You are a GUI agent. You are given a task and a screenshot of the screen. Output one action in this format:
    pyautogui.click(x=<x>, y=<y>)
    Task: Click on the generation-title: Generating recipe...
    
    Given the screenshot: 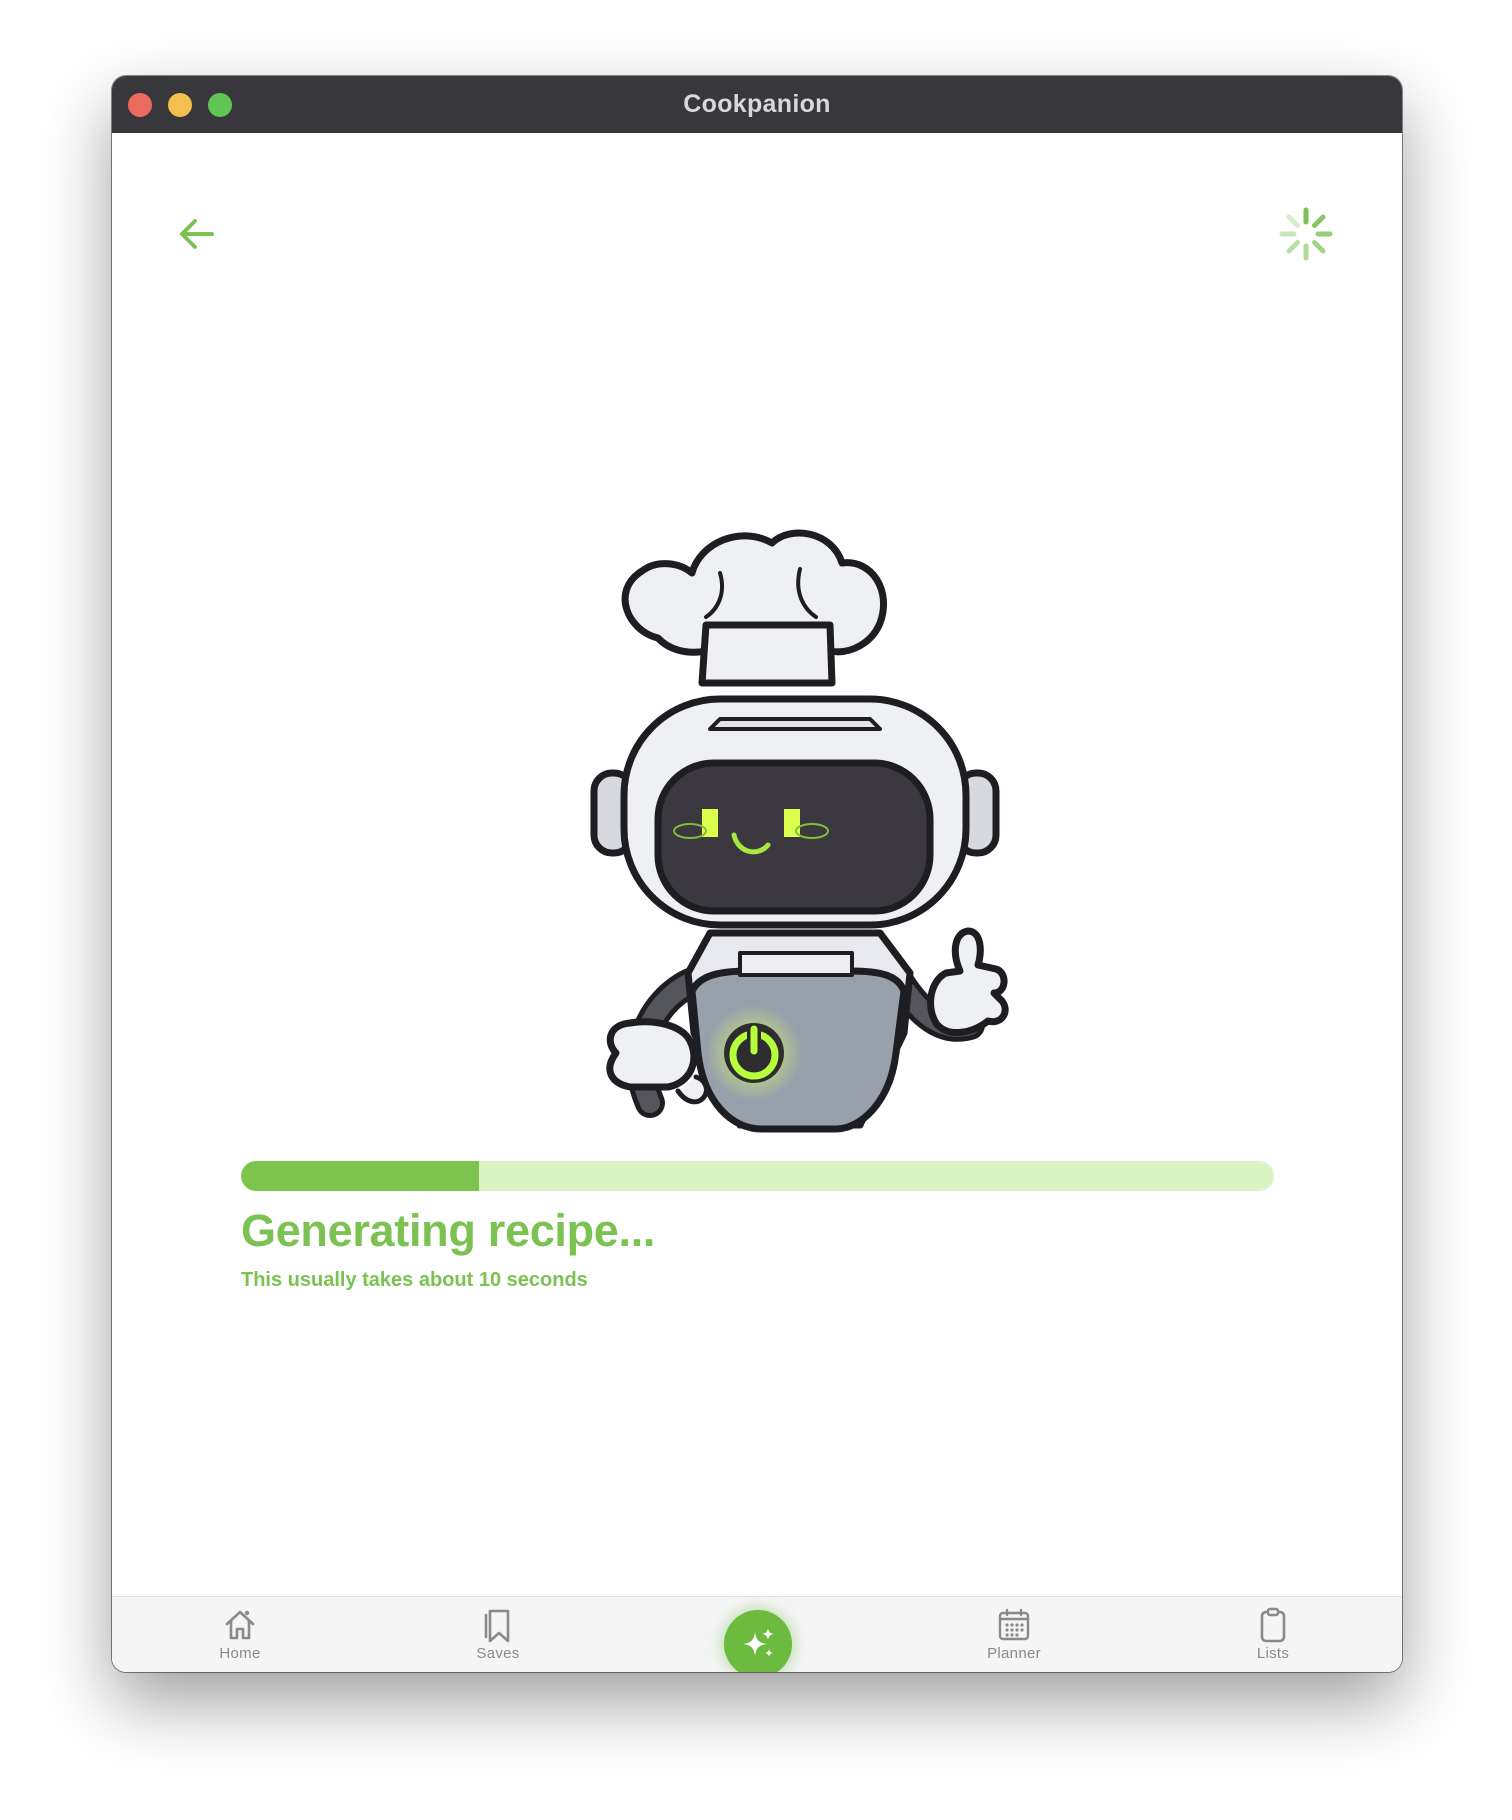 What is the action you would take?
    pyautogui.click(x=448, y=1230)
    